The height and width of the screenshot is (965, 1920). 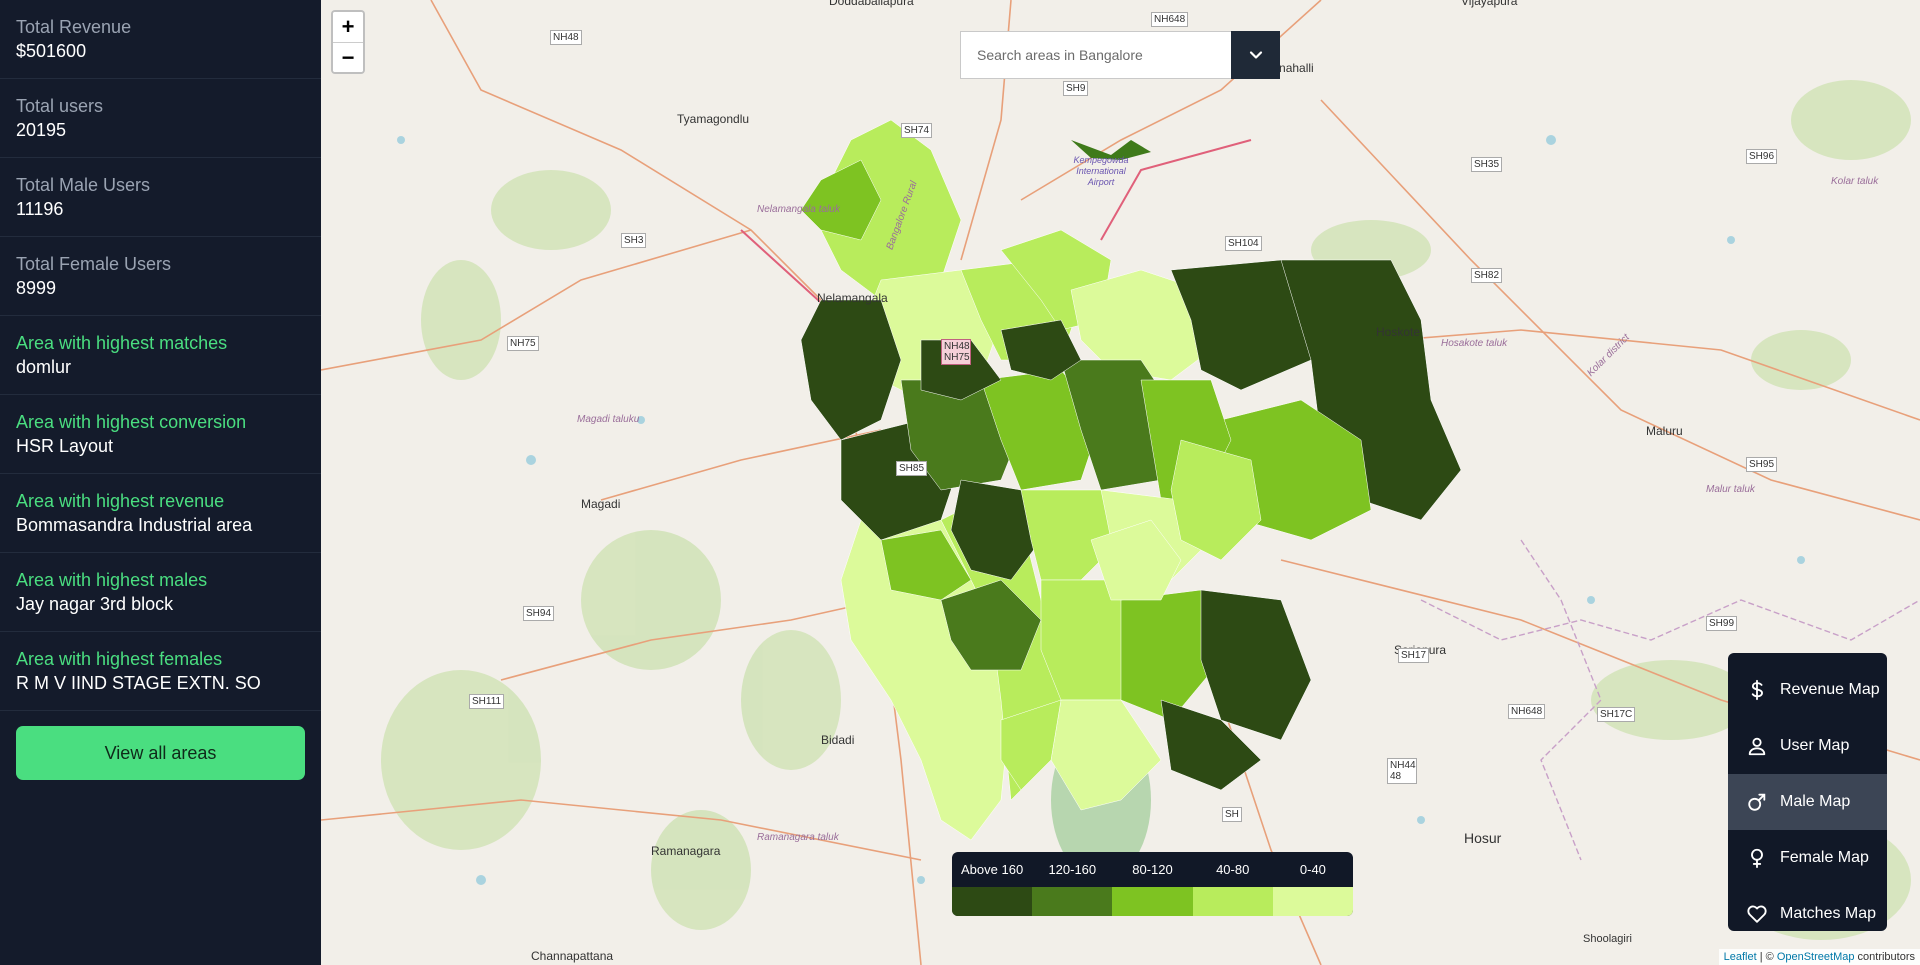 I want to click on female-icon, so click(x=1757, y=858).